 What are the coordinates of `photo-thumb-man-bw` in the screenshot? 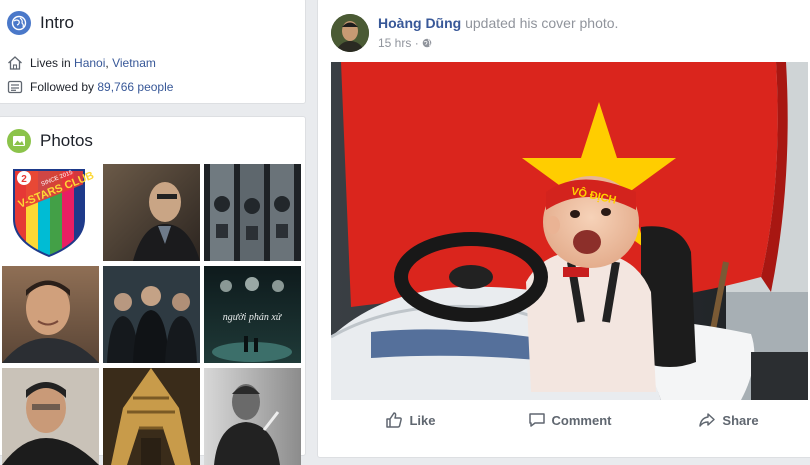 It's located at (252, 416).